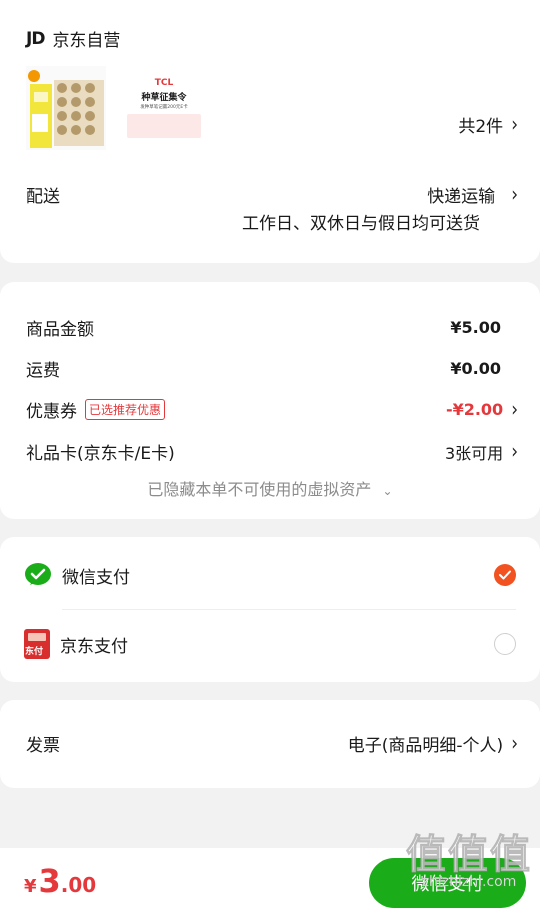  Describe the element at coordinates (270, 488) in the screenshot. I see `hidden-assets-toggle: 已隐藏本单不可使用的虚拟资产 ⌄` at that location.